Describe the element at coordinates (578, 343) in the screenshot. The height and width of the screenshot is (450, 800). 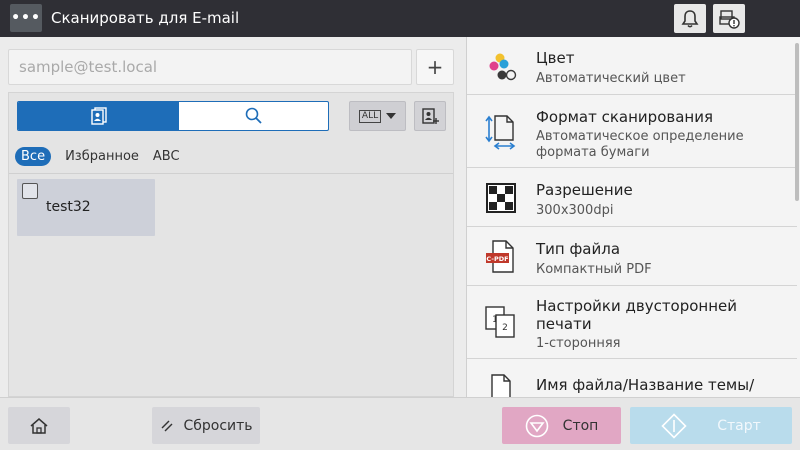
I see `setting-value: 1-сторонняя` at that location.